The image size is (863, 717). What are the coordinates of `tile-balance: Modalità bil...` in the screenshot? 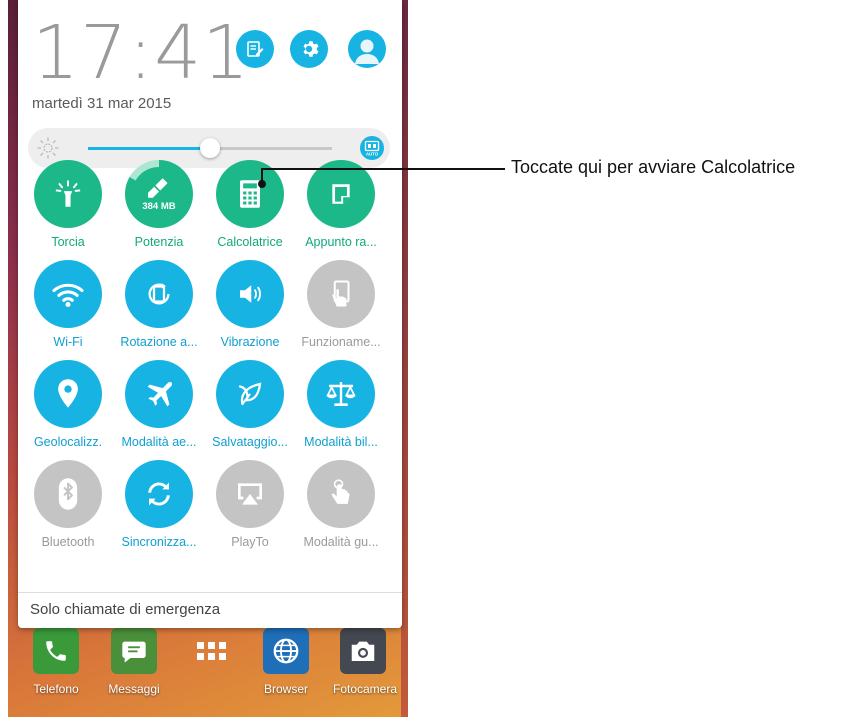 It's located at (341, 404).